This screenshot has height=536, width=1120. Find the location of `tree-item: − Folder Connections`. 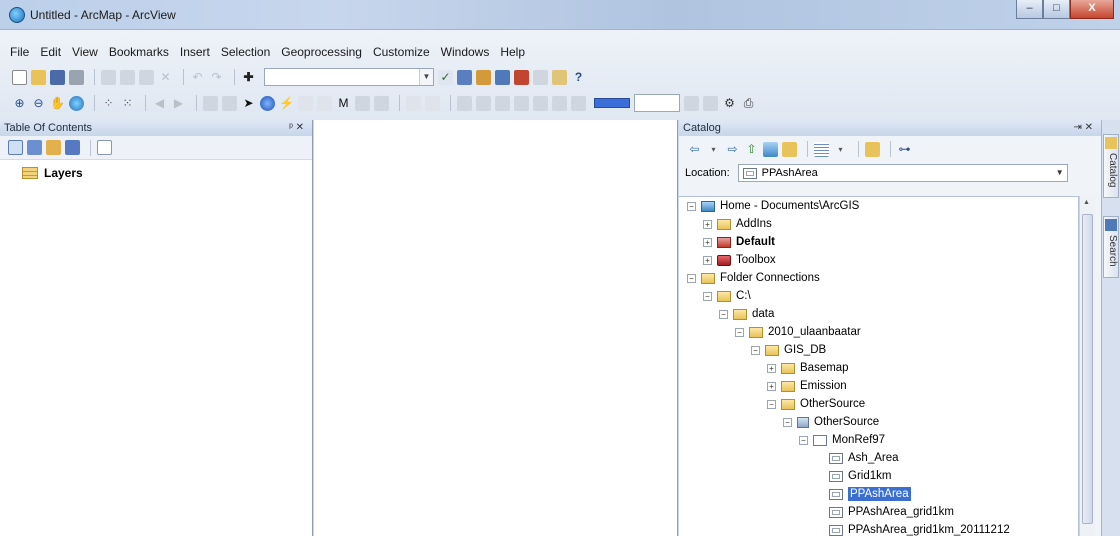

tree-item: − Folder Connections is located at coordinates (878, 278).